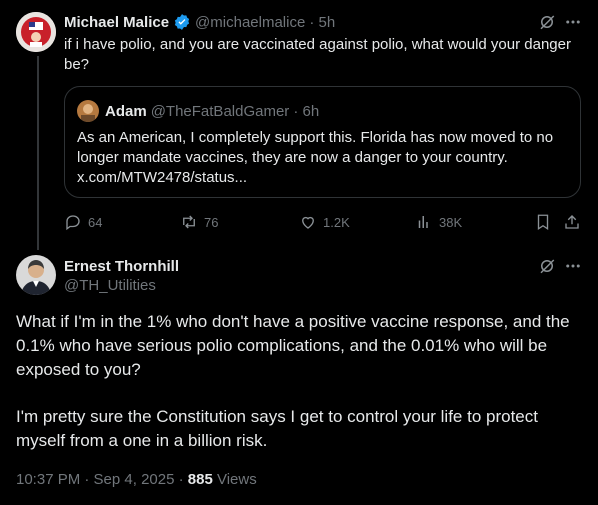  What do you see at coordinates (102, 479) in the screenshot?
I see `post-timestamp: 10:37 PM · Sep 4, 2025 ·` at bounding box center [102, 479].